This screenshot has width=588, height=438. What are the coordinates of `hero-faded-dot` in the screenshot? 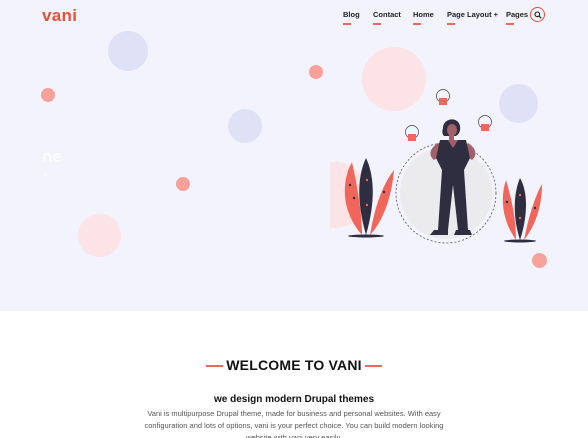 It's located at (45, 174).